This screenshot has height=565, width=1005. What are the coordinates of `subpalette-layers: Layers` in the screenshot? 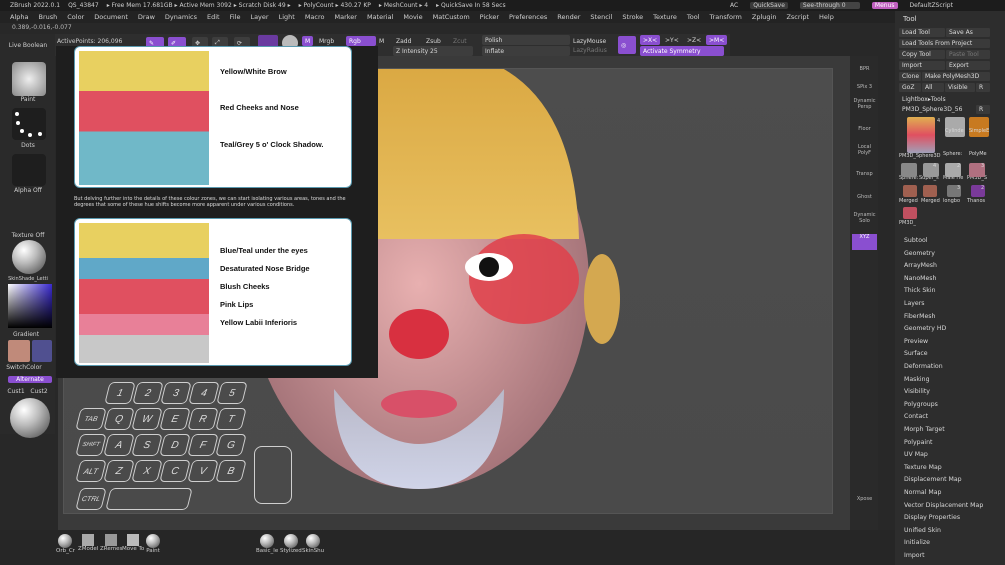 It's located at (914, 303).